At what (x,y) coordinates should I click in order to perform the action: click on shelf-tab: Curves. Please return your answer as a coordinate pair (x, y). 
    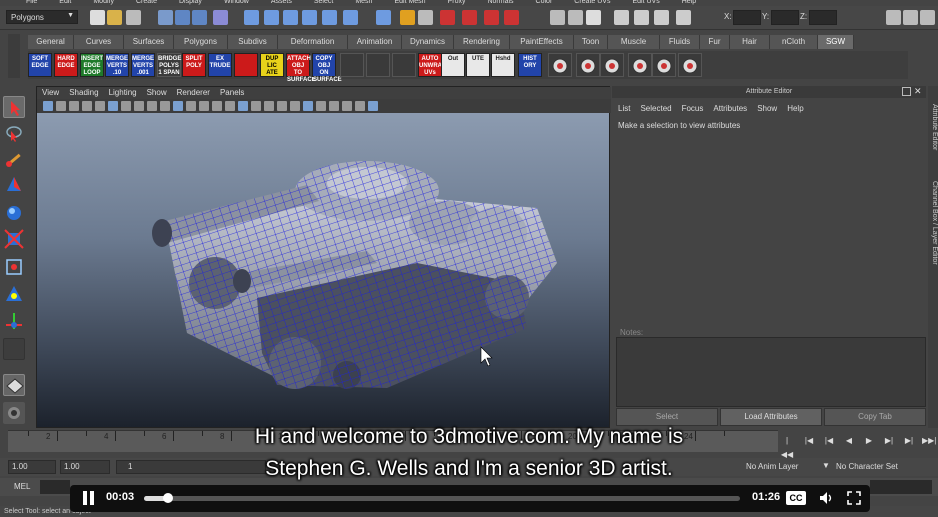
    Looking at the image, I should click on (99, 42).